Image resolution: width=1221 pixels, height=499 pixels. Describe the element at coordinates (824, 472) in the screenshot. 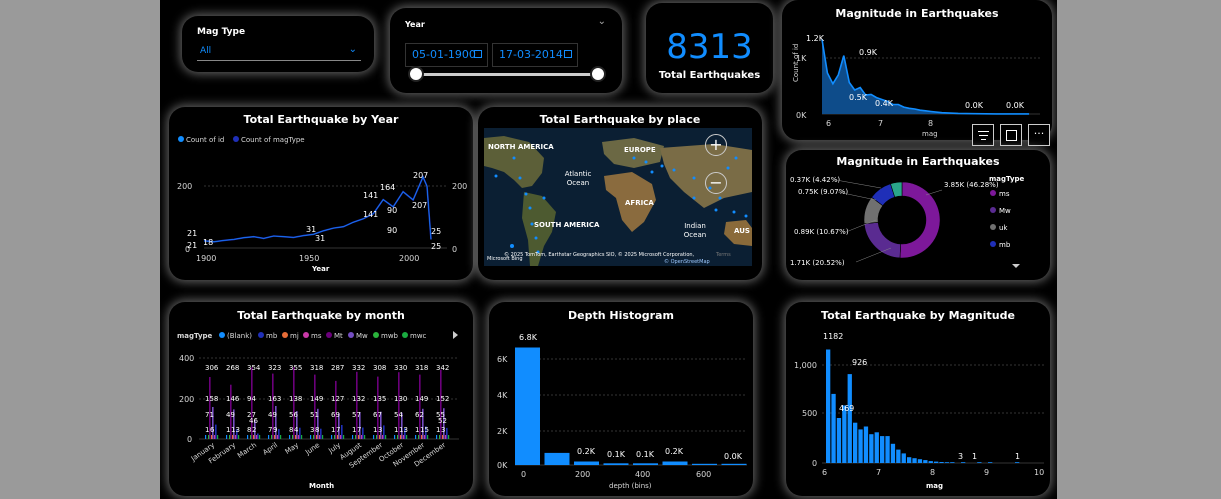

I see `xtick: 6` at that location.